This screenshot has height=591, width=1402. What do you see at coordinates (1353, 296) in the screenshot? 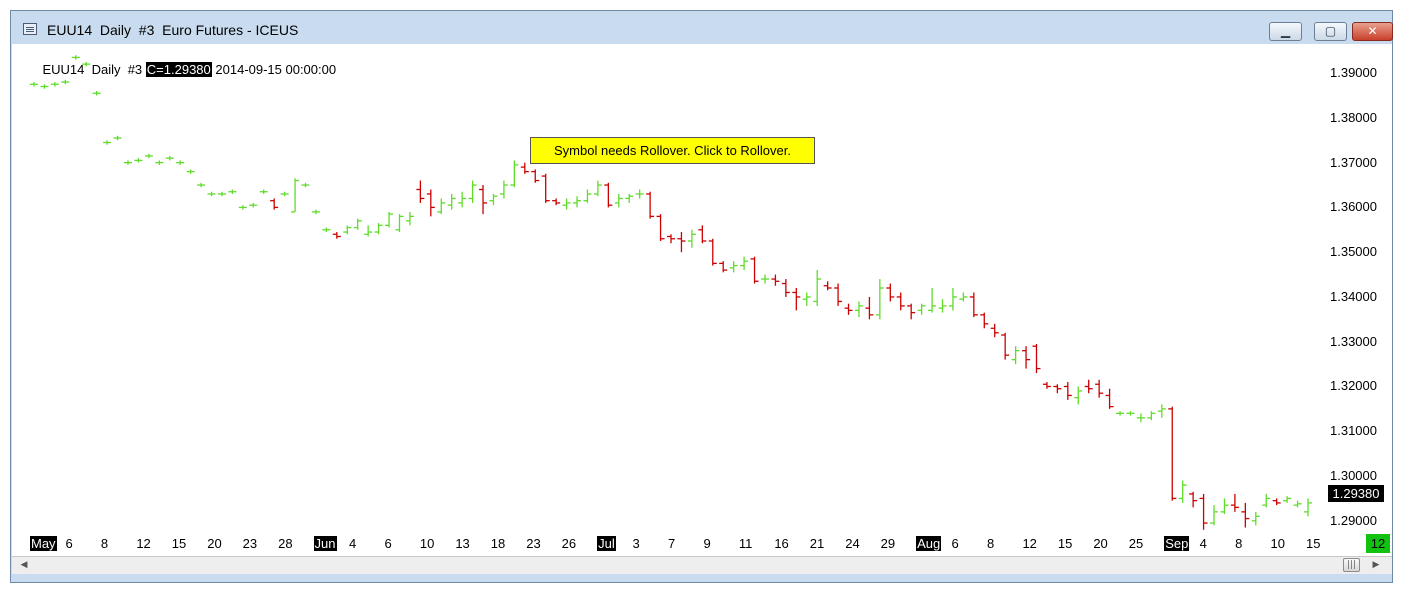
I see `price-tick-label: 1.34000` at bounding box center [1353, 296].